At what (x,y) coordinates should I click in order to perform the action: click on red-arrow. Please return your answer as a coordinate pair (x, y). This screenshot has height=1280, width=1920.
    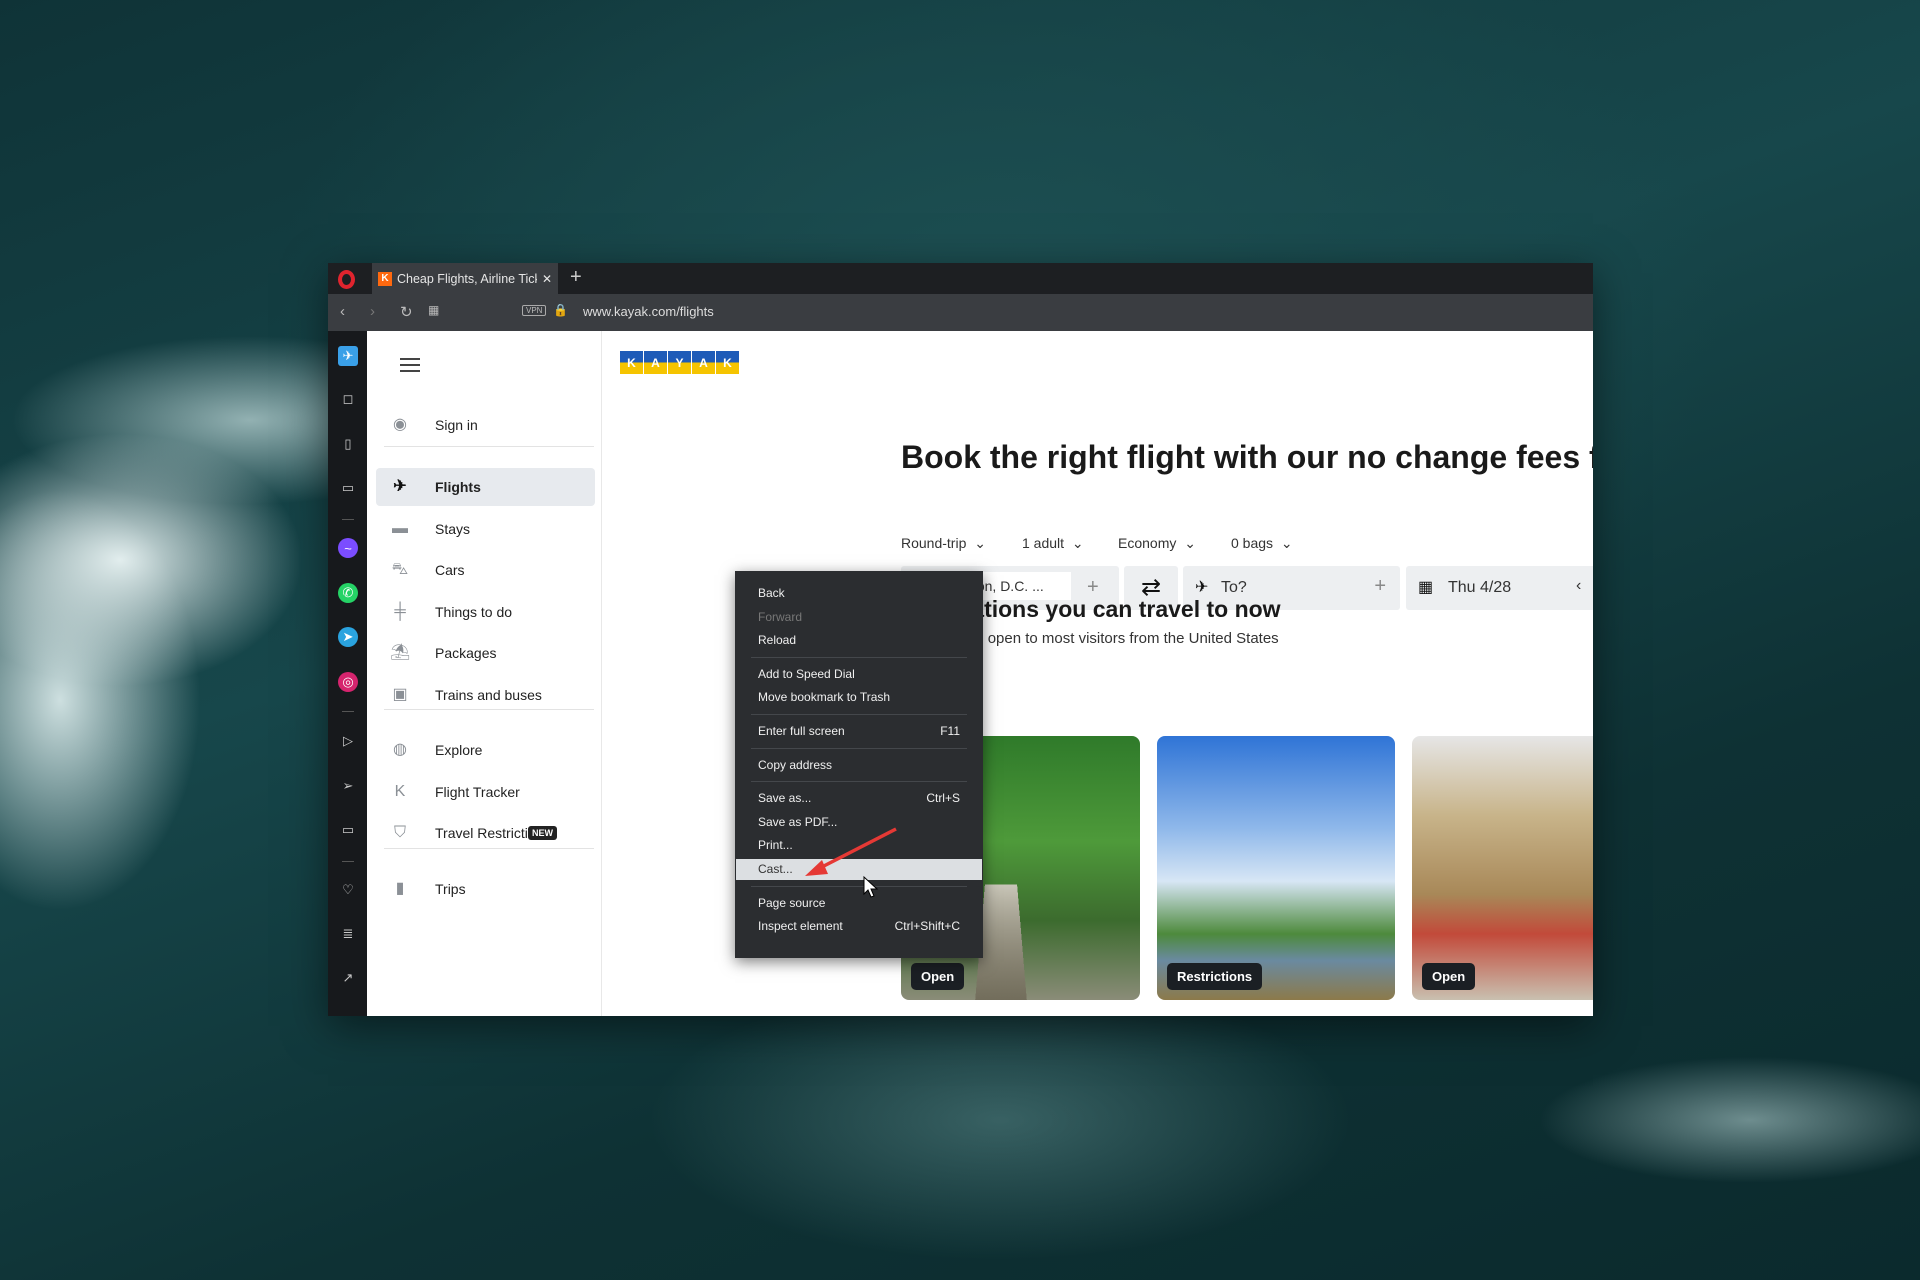
    Looking at the image, I should click on (857, 849).